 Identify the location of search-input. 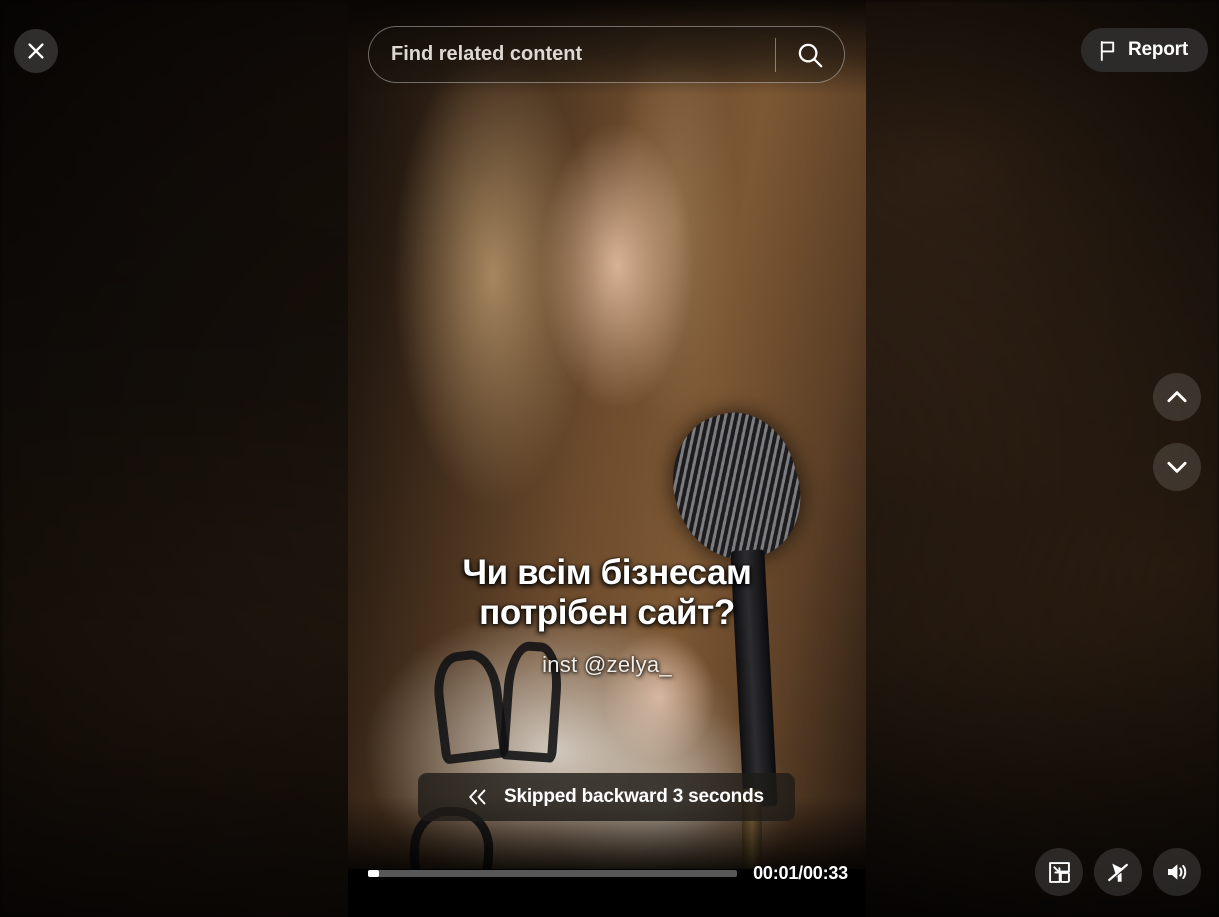
(572, 54).